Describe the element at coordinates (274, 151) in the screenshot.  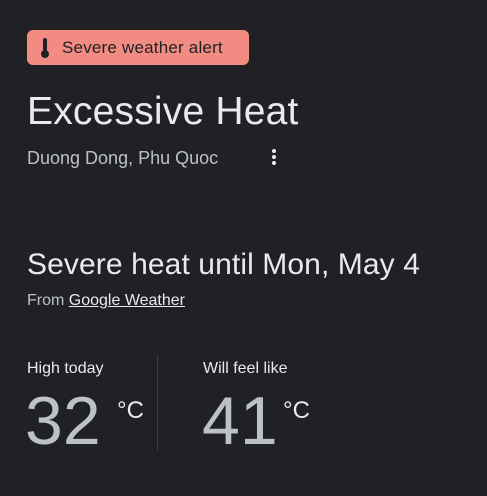
I see `more-vert-icon` at that location.